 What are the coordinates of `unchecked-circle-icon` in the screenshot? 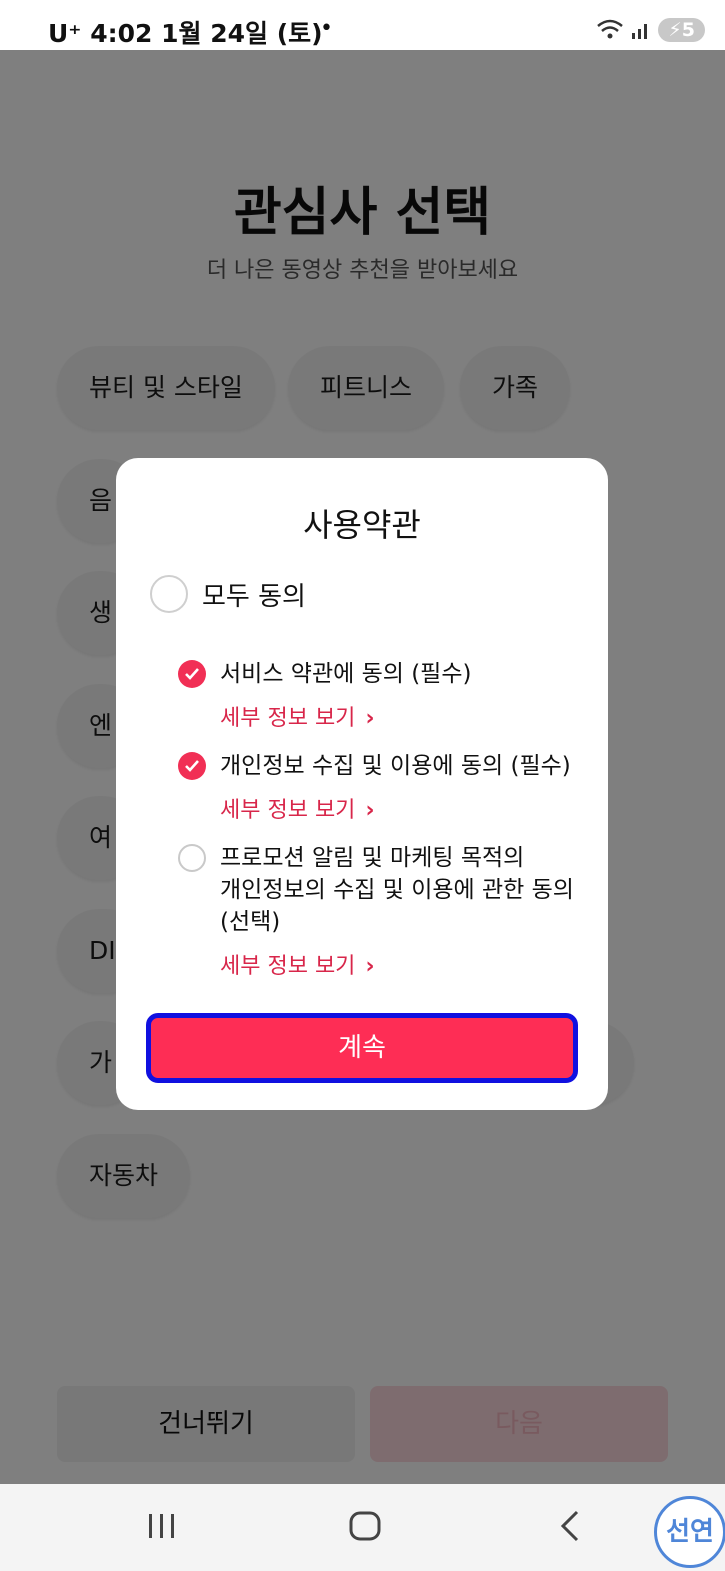 It's located at (192, 858).